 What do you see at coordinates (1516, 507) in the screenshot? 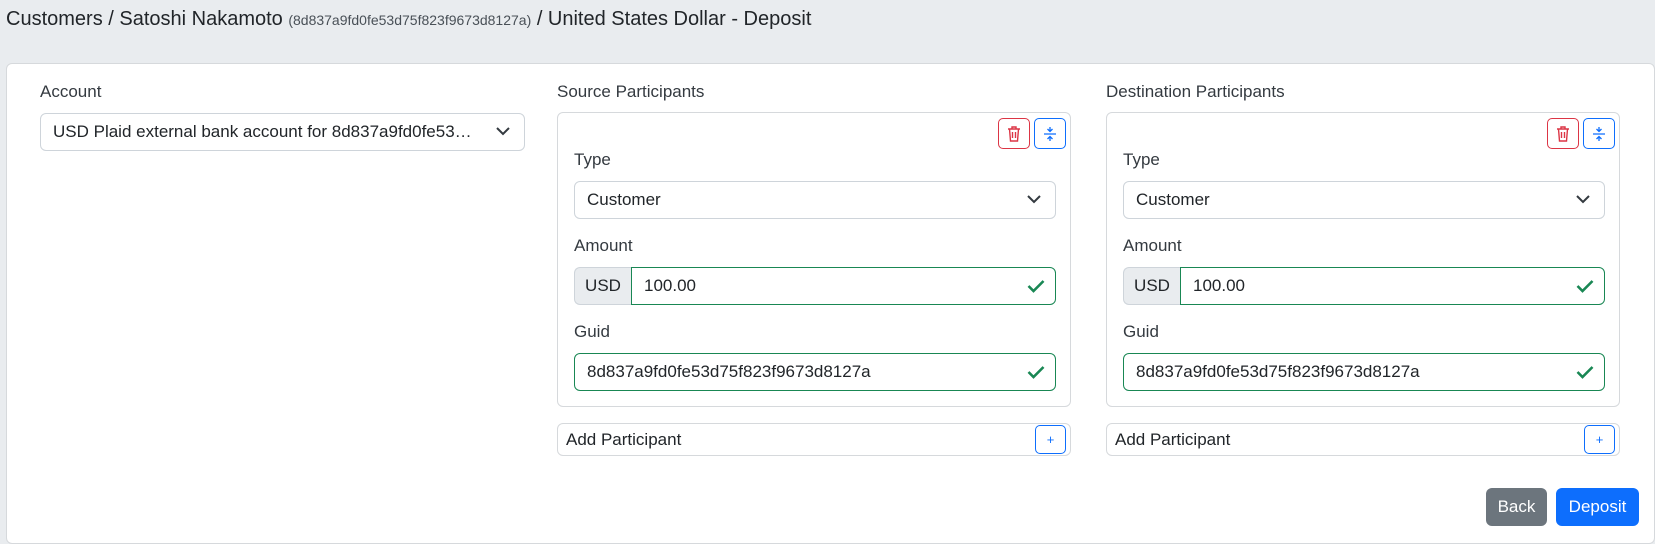
I see `back-button: Back` at bounding box center [1516, 507].